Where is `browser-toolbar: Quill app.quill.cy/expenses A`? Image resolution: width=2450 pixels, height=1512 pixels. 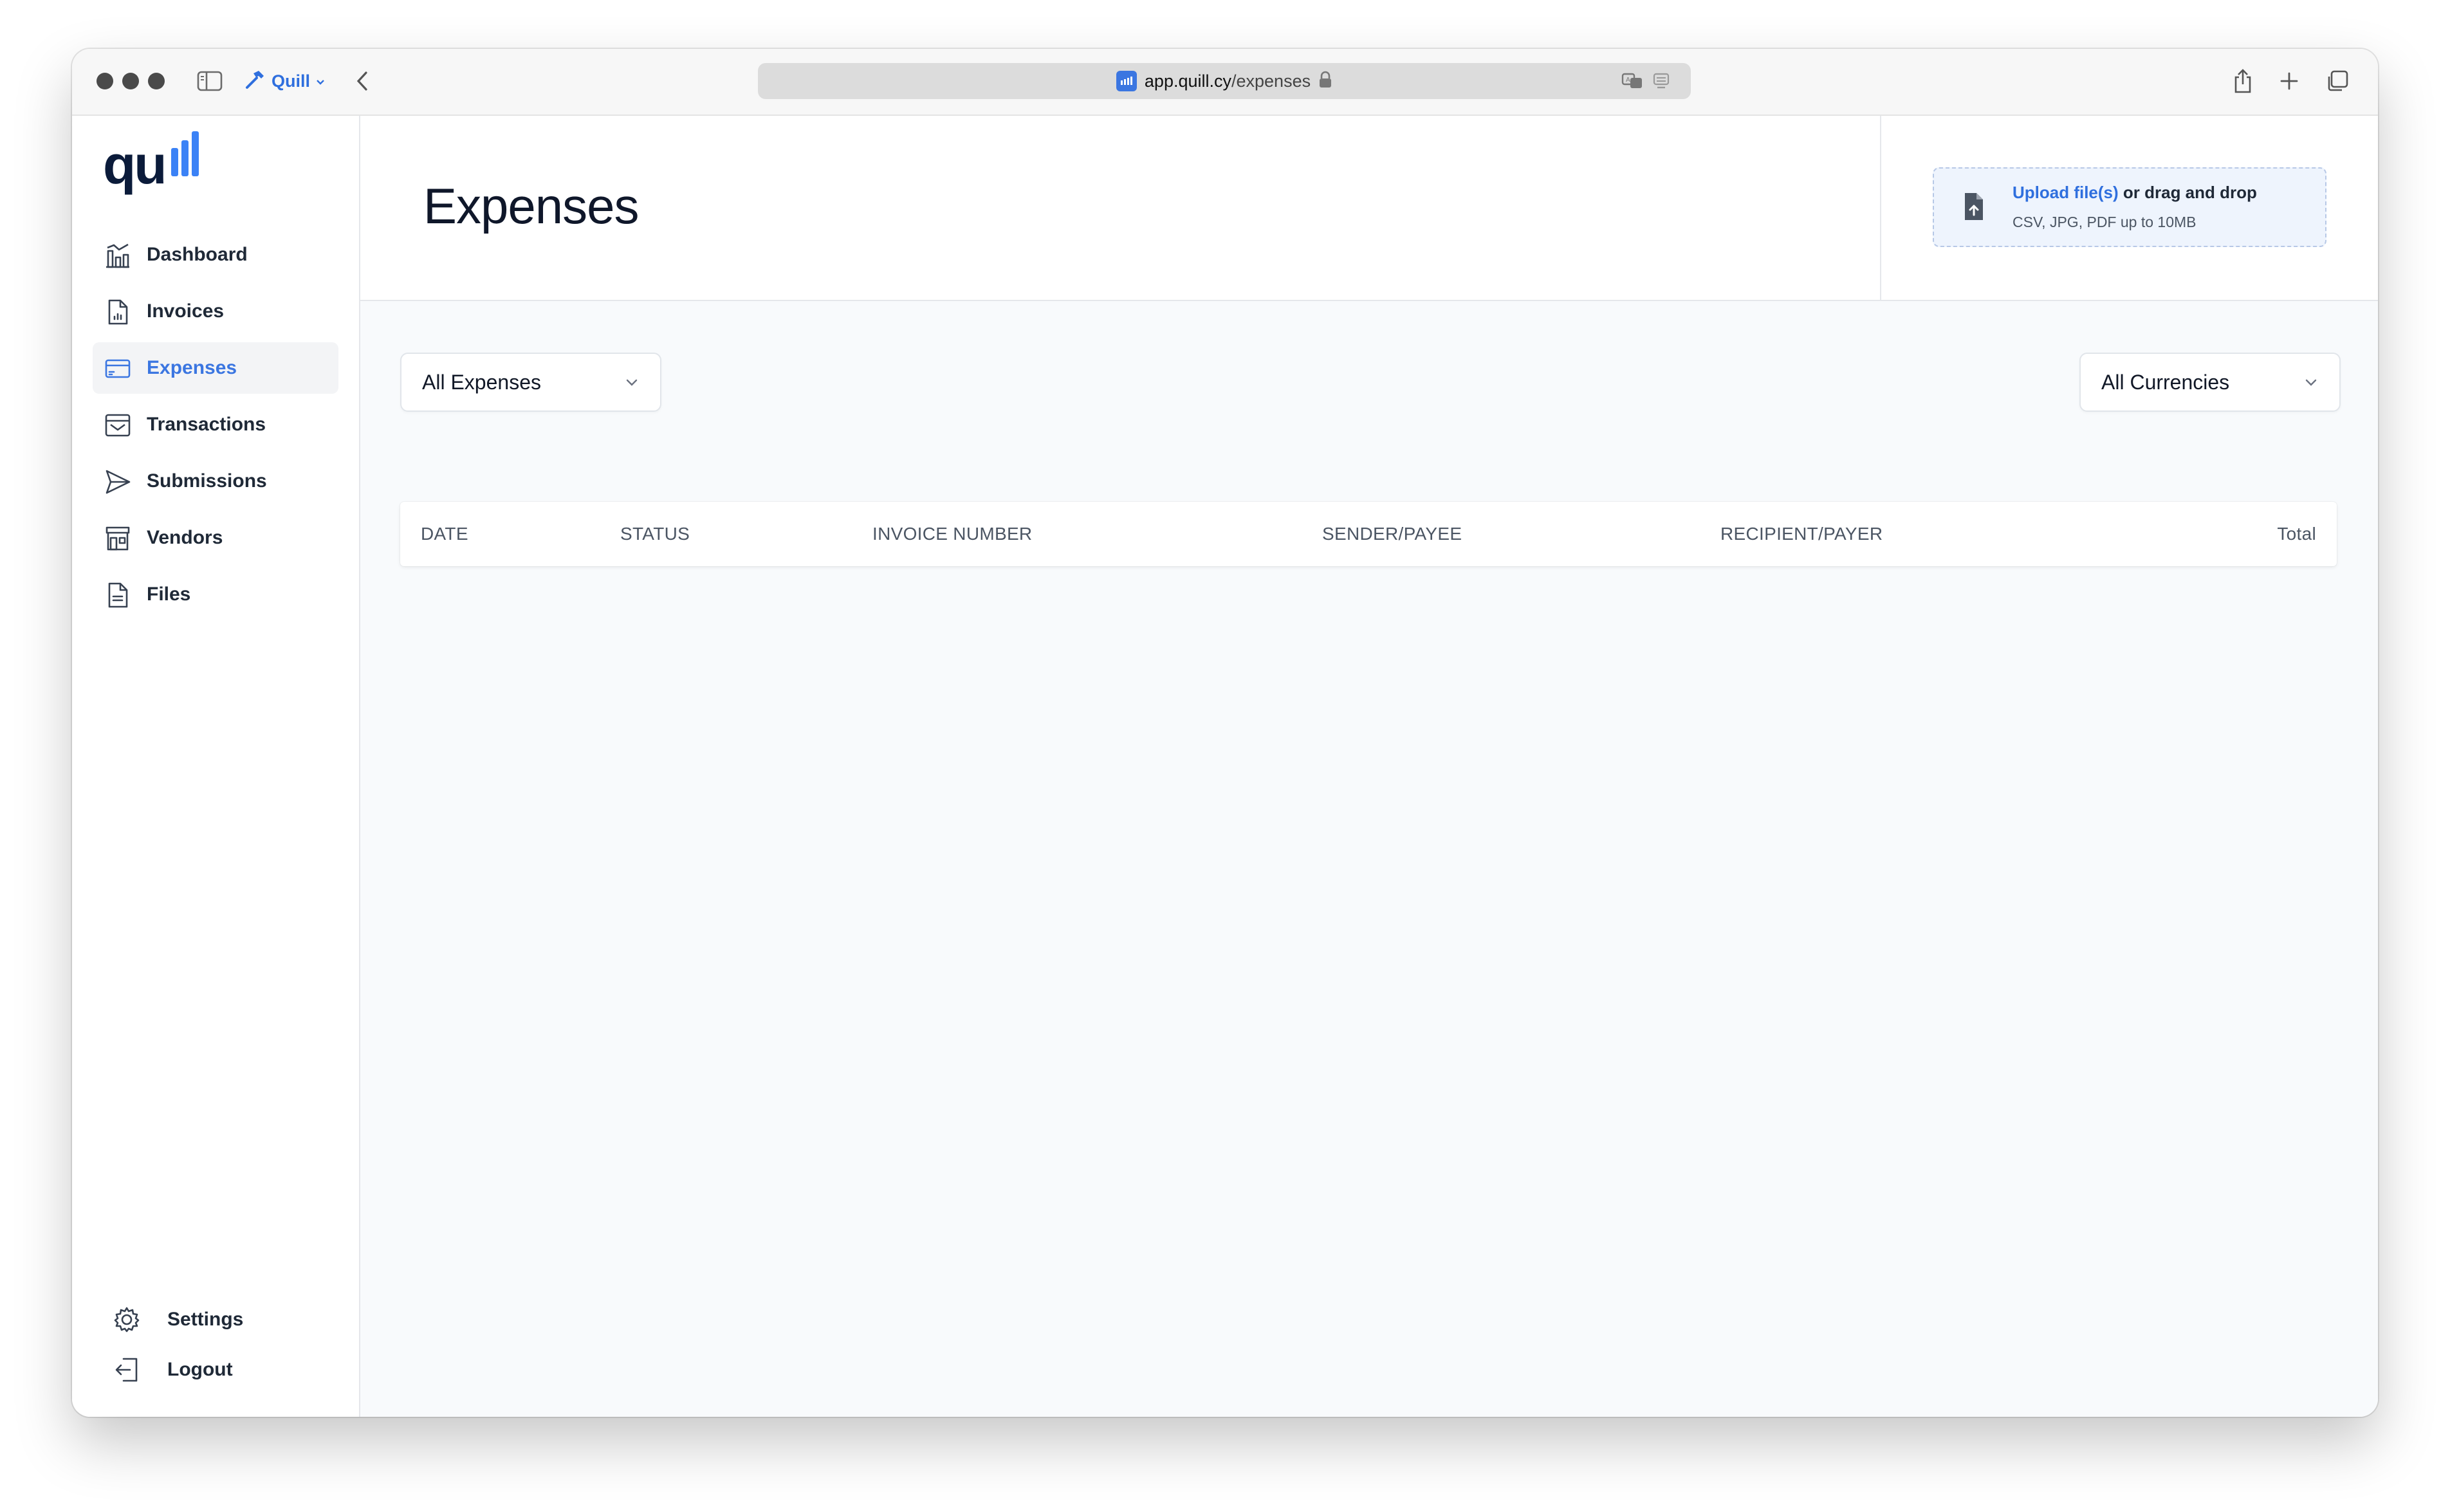
browser-toolbar: Quill app.quill.cy/expenses A is located at coordinates (1225, 82).